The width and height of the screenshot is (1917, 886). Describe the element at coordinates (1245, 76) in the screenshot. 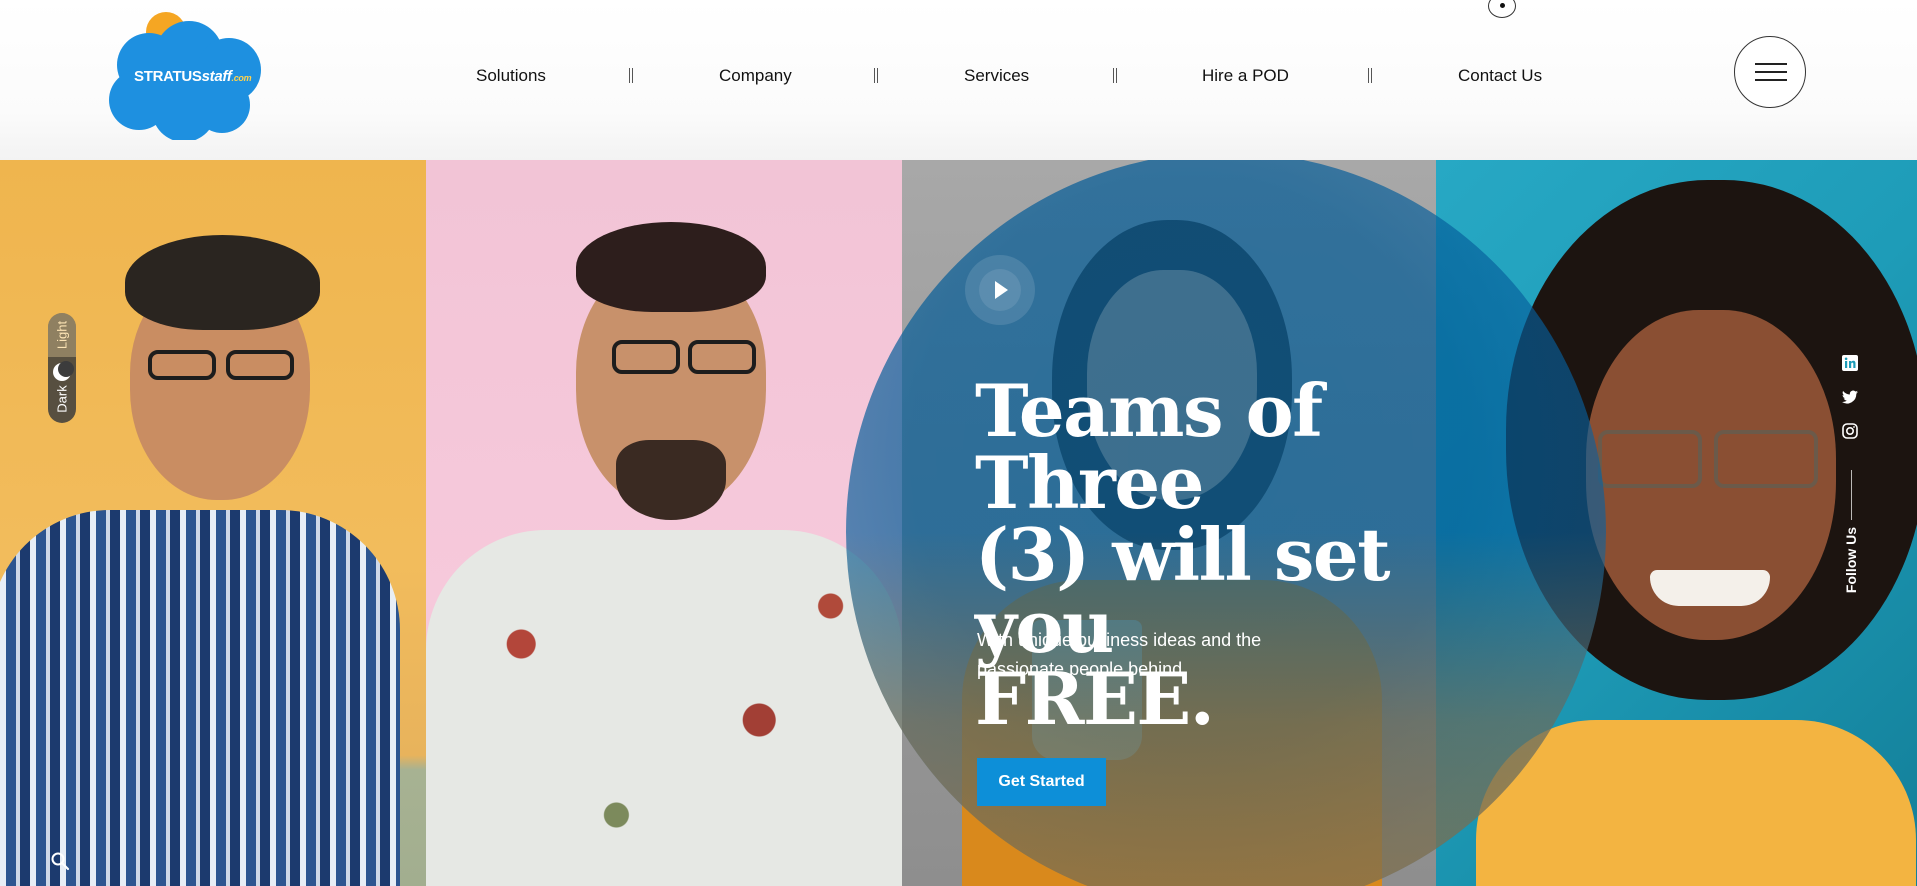

I see `nav-item-hire-a-pod: Hire a POD` at that location.